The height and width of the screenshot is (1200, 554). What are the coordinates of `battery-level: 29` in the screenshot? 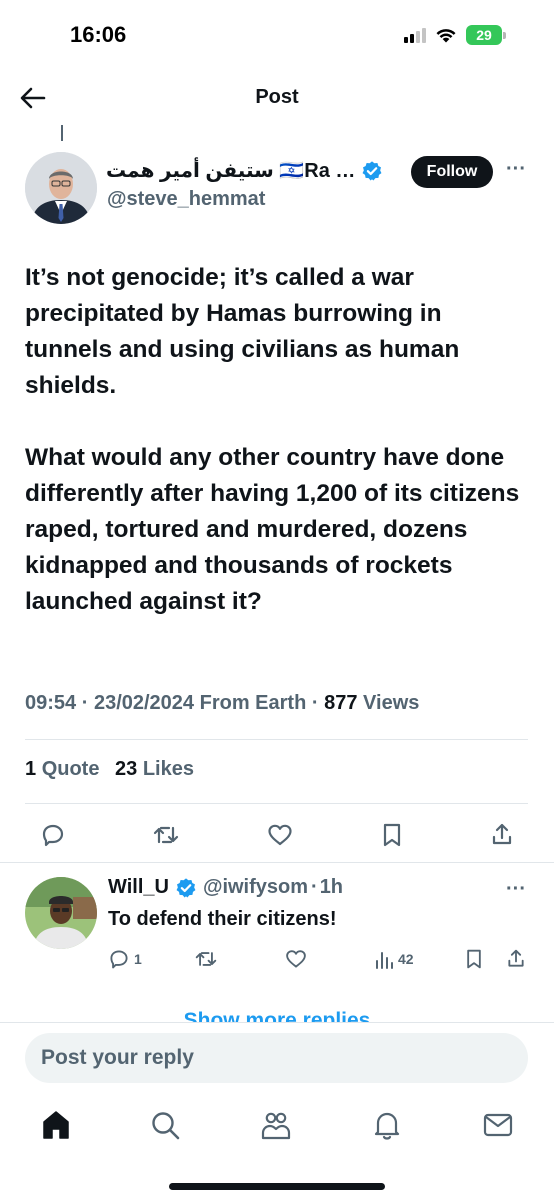 It's located at (484, 35).